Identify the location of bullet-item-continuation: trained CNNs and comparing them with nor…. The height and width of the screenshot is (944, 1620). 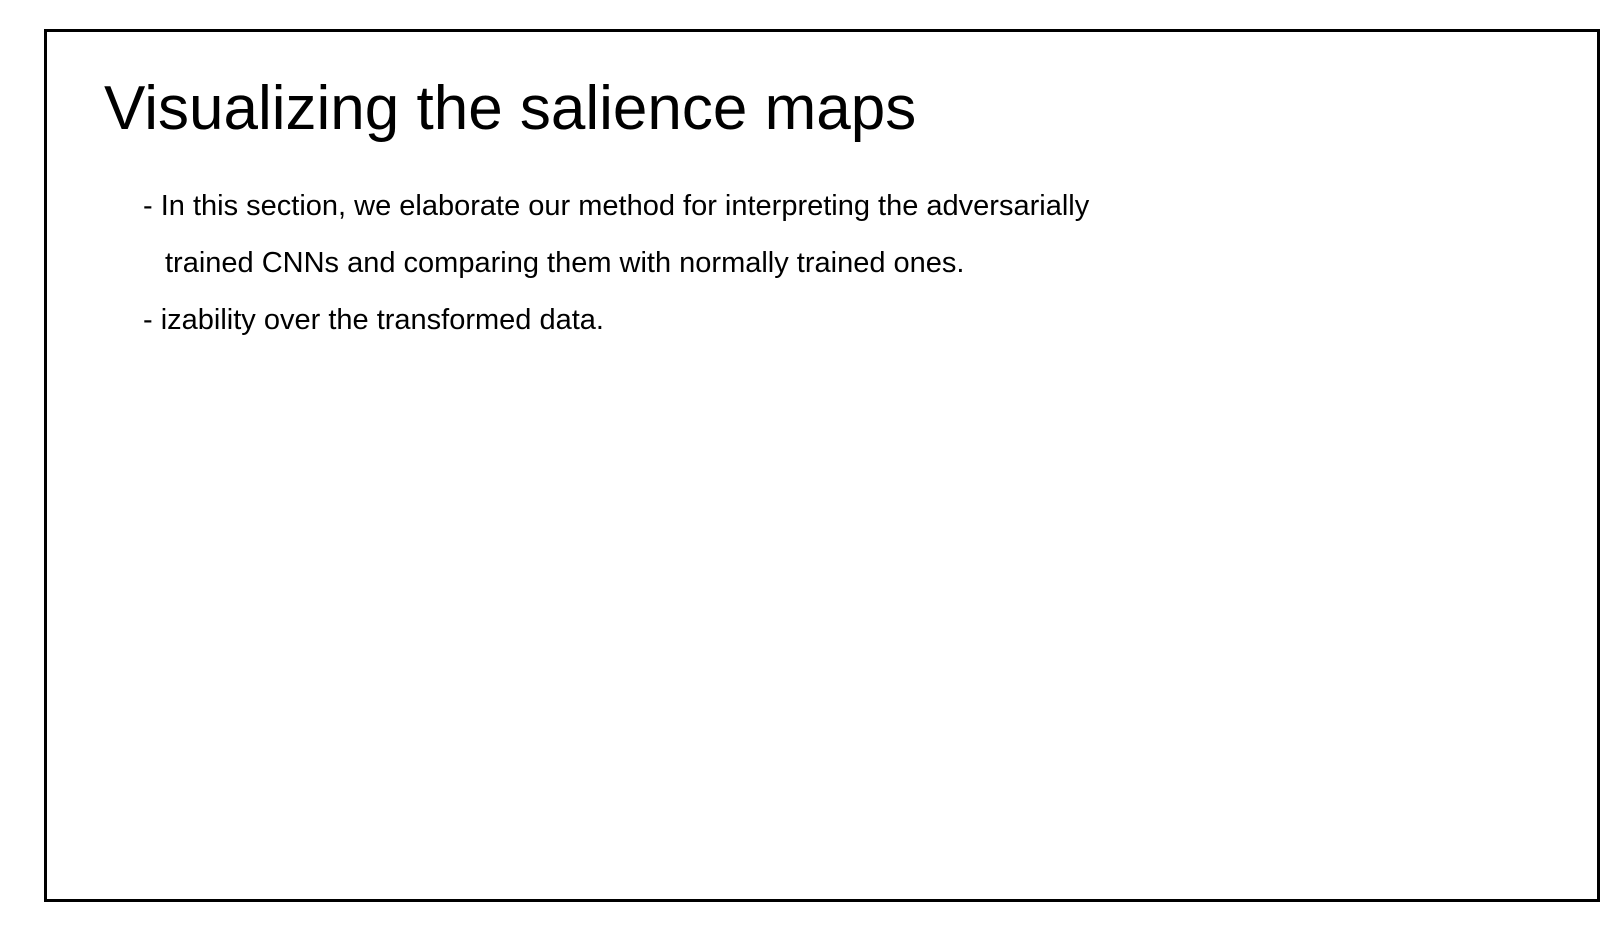
(565, 263).